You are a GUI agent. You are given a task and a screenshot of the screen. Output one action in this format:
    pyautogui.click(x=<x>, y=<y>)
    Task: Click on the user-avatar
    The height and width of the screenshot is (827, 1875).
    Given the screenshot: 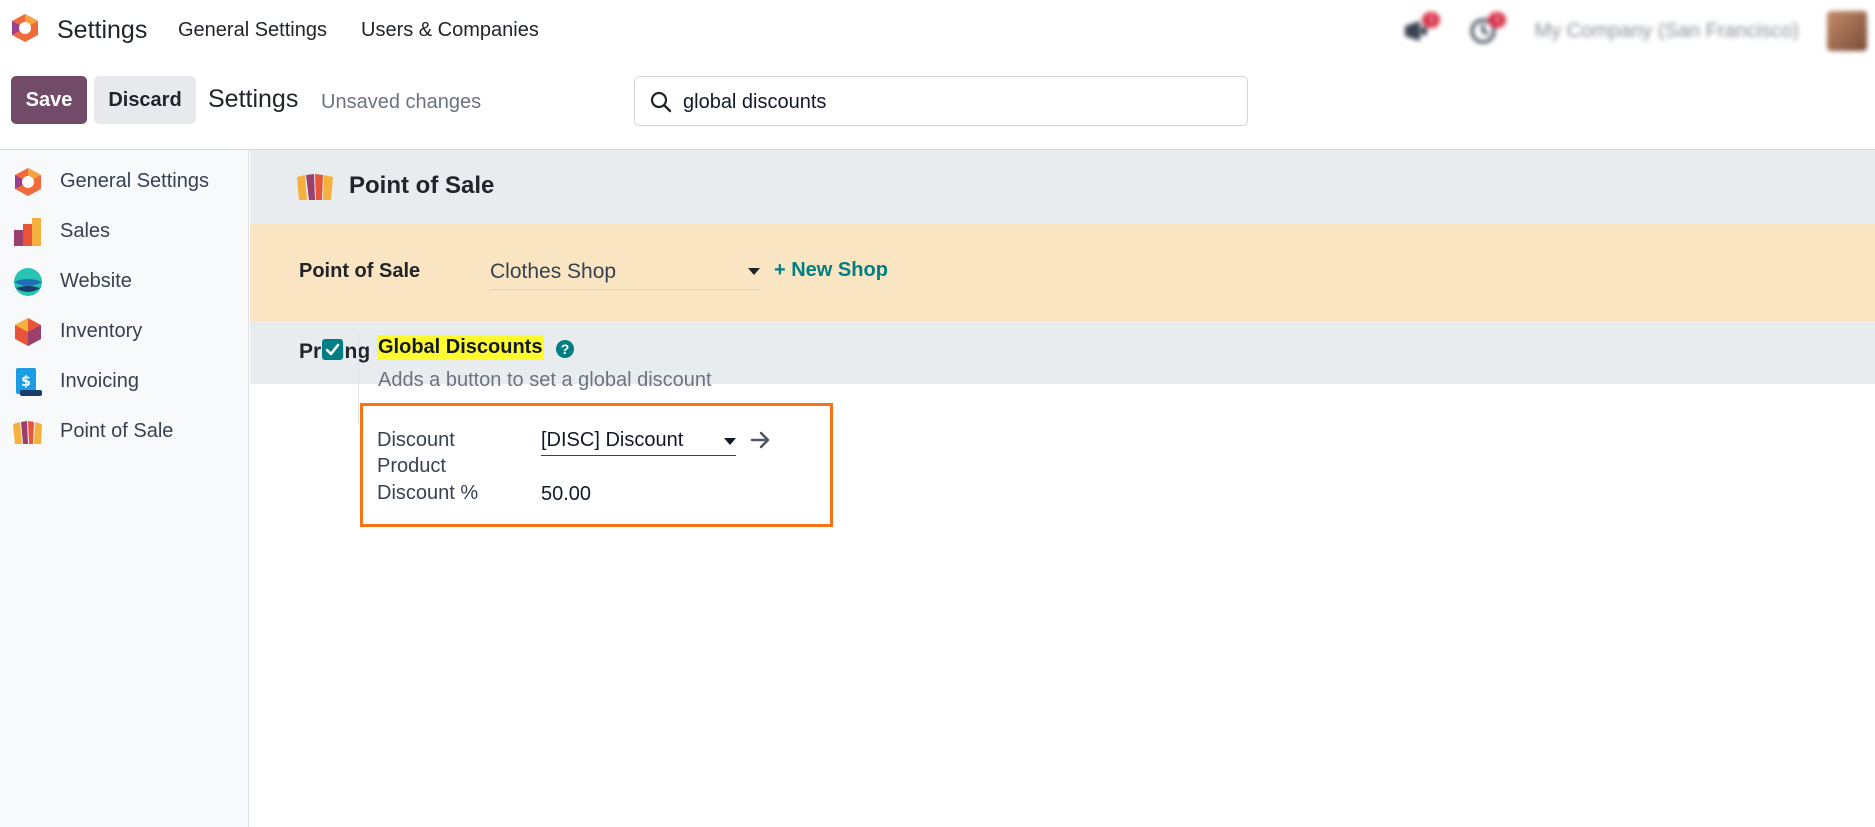 What is the action you would take?
    pyautogui.click(x=1847, y=31)
    